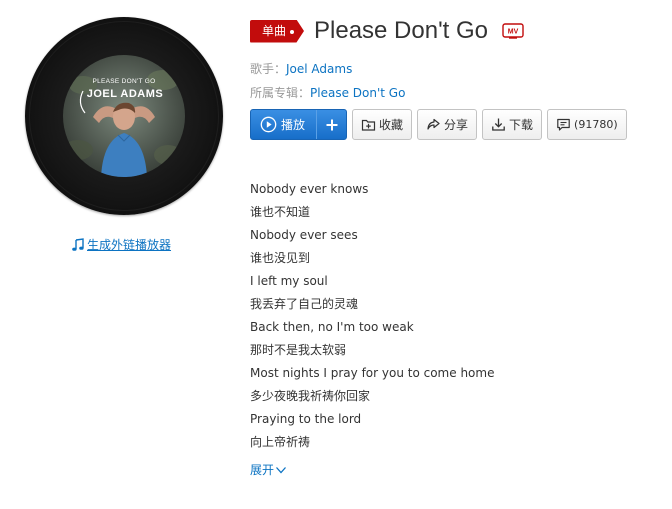  What do you see at coordinates (304, 304) in the screenshot?
I see `lyric-line: 我丢弃了自己的灵魂` at bounding box center [304, 304].